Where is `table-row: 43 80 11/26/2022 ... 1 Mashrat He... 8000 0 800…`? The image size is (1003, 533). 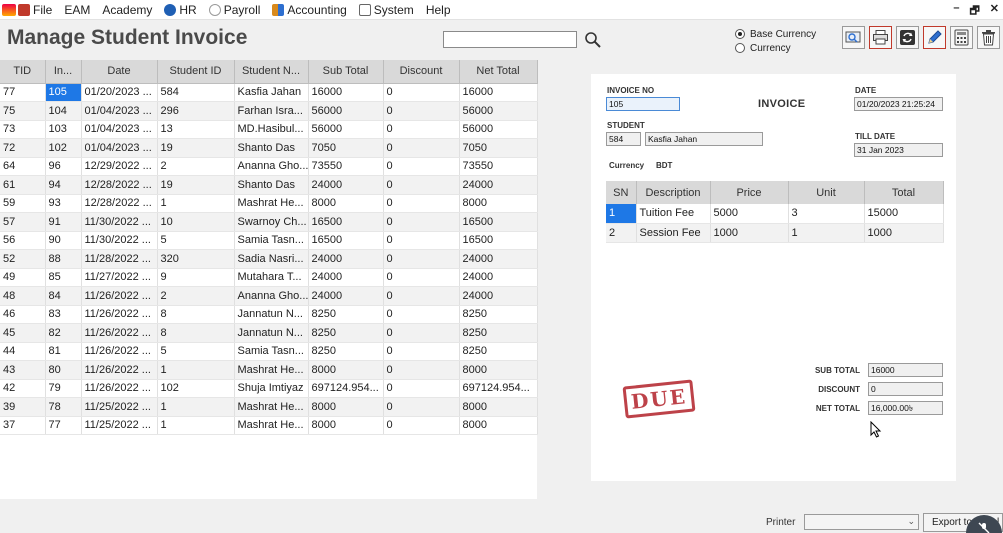 table-row: 43 80 11/26/2022 ... 1 Mashrat He... 8000 0 800… is located at coordinates (269, 370).